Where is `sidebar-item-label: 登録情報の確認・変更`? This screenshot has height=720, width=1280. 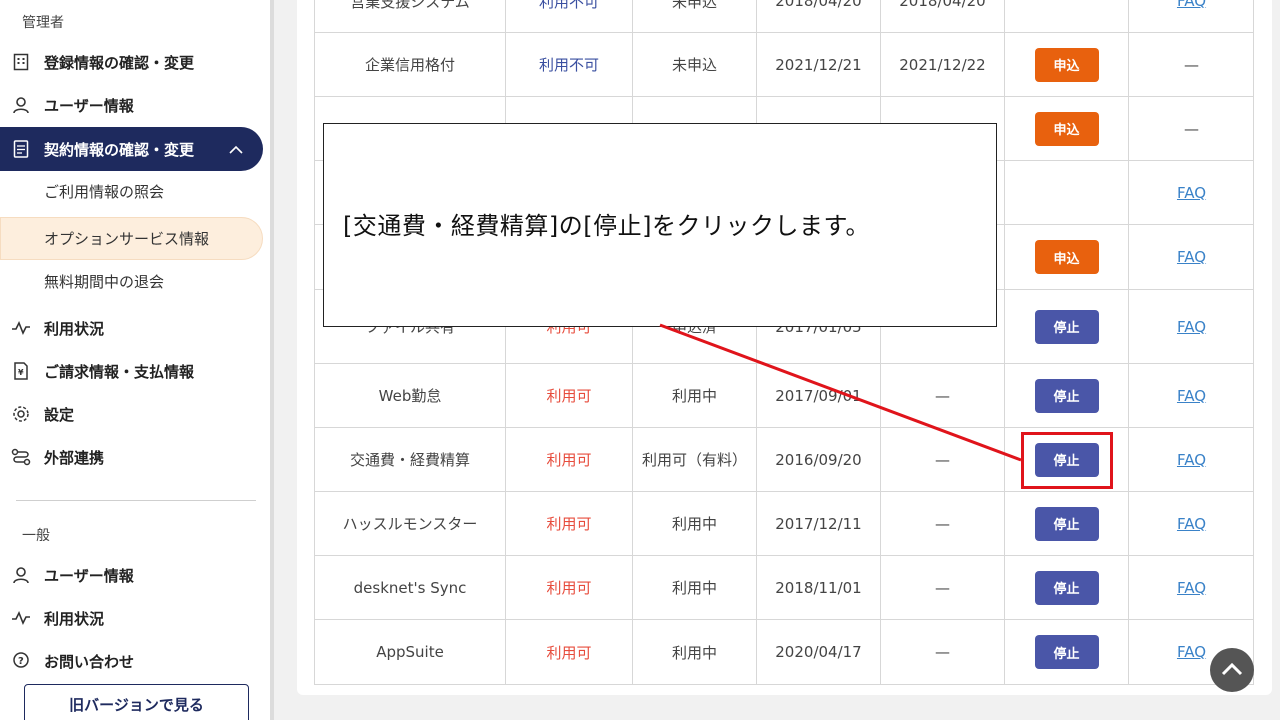 sidebar-item-label: 登録情報の確認・変更 is located at coordinates (119, 62).